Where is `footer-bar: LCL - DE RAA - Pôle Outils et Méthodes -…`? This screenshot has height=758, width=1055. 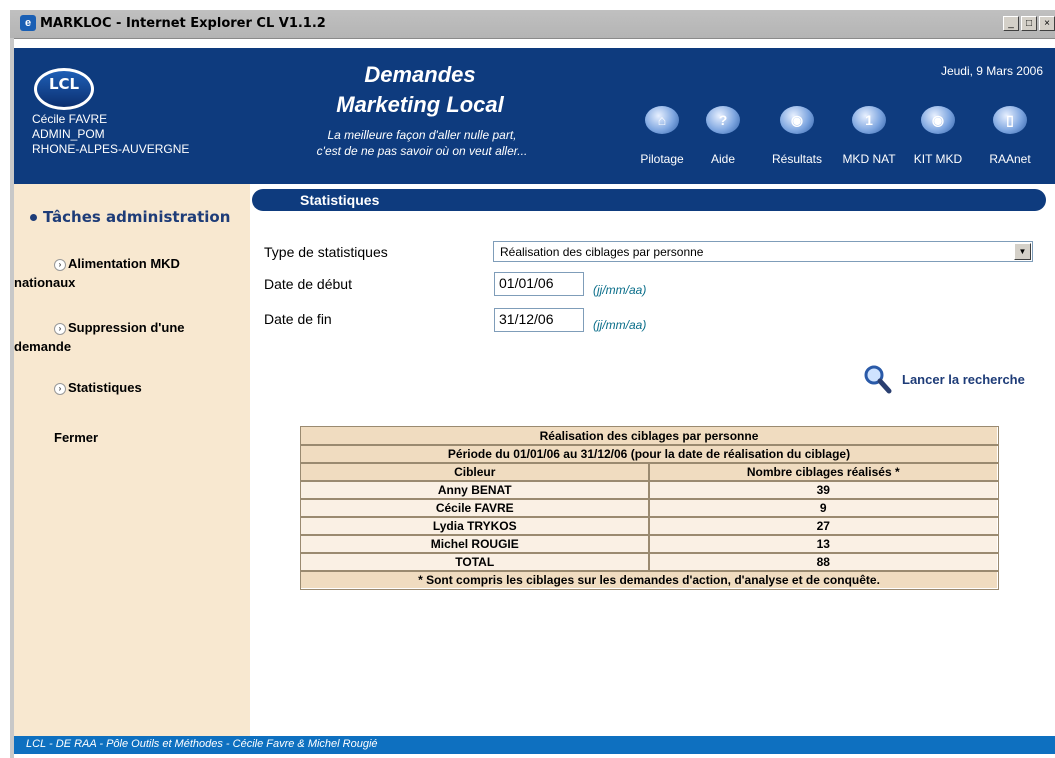 footer-bar: LCL - DE RAA - Pôle Outils et Méthodes -… is located at coordinates (534, 745).